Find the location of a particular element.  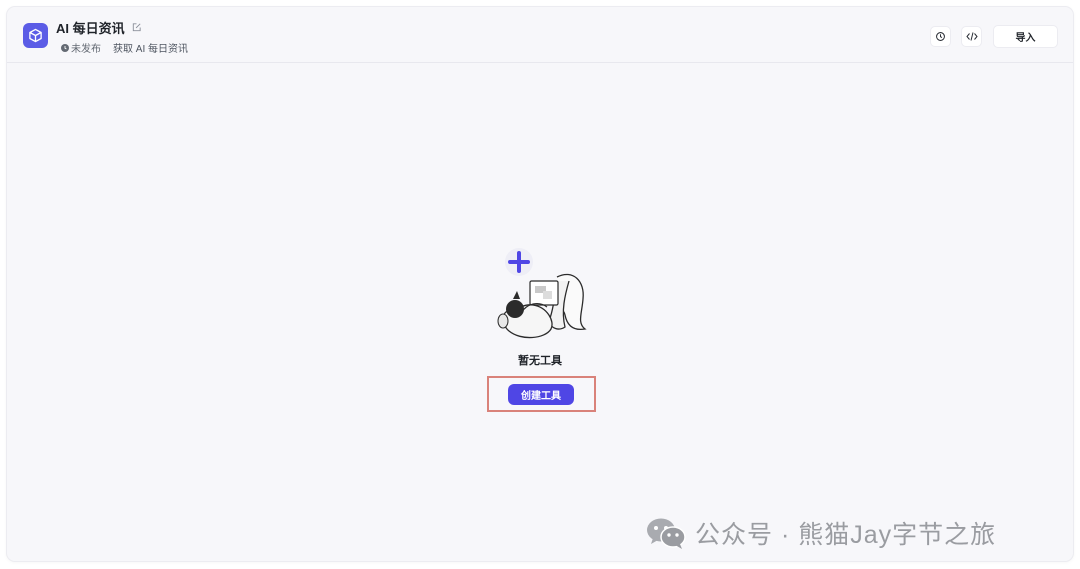

header: AI 每日资讯 未发布 获取 AI 每日资讯 导入 is located at coordinates (540, 35).